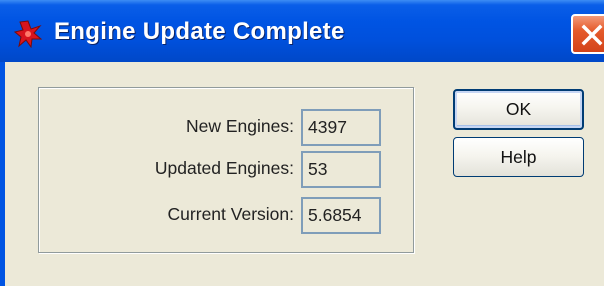 The height and width of the screenshot is (286, 604). What do you see at coordinates (28, 34) in the screenshot?
I see `red-star-icon` at bounding box center [28, 34].